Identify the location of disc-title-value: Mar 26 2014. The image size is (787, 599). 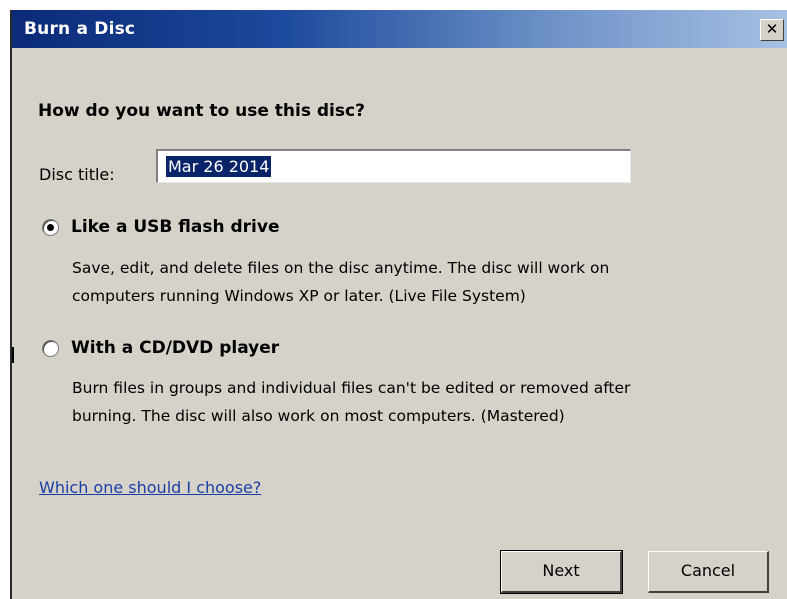
(219, 166).